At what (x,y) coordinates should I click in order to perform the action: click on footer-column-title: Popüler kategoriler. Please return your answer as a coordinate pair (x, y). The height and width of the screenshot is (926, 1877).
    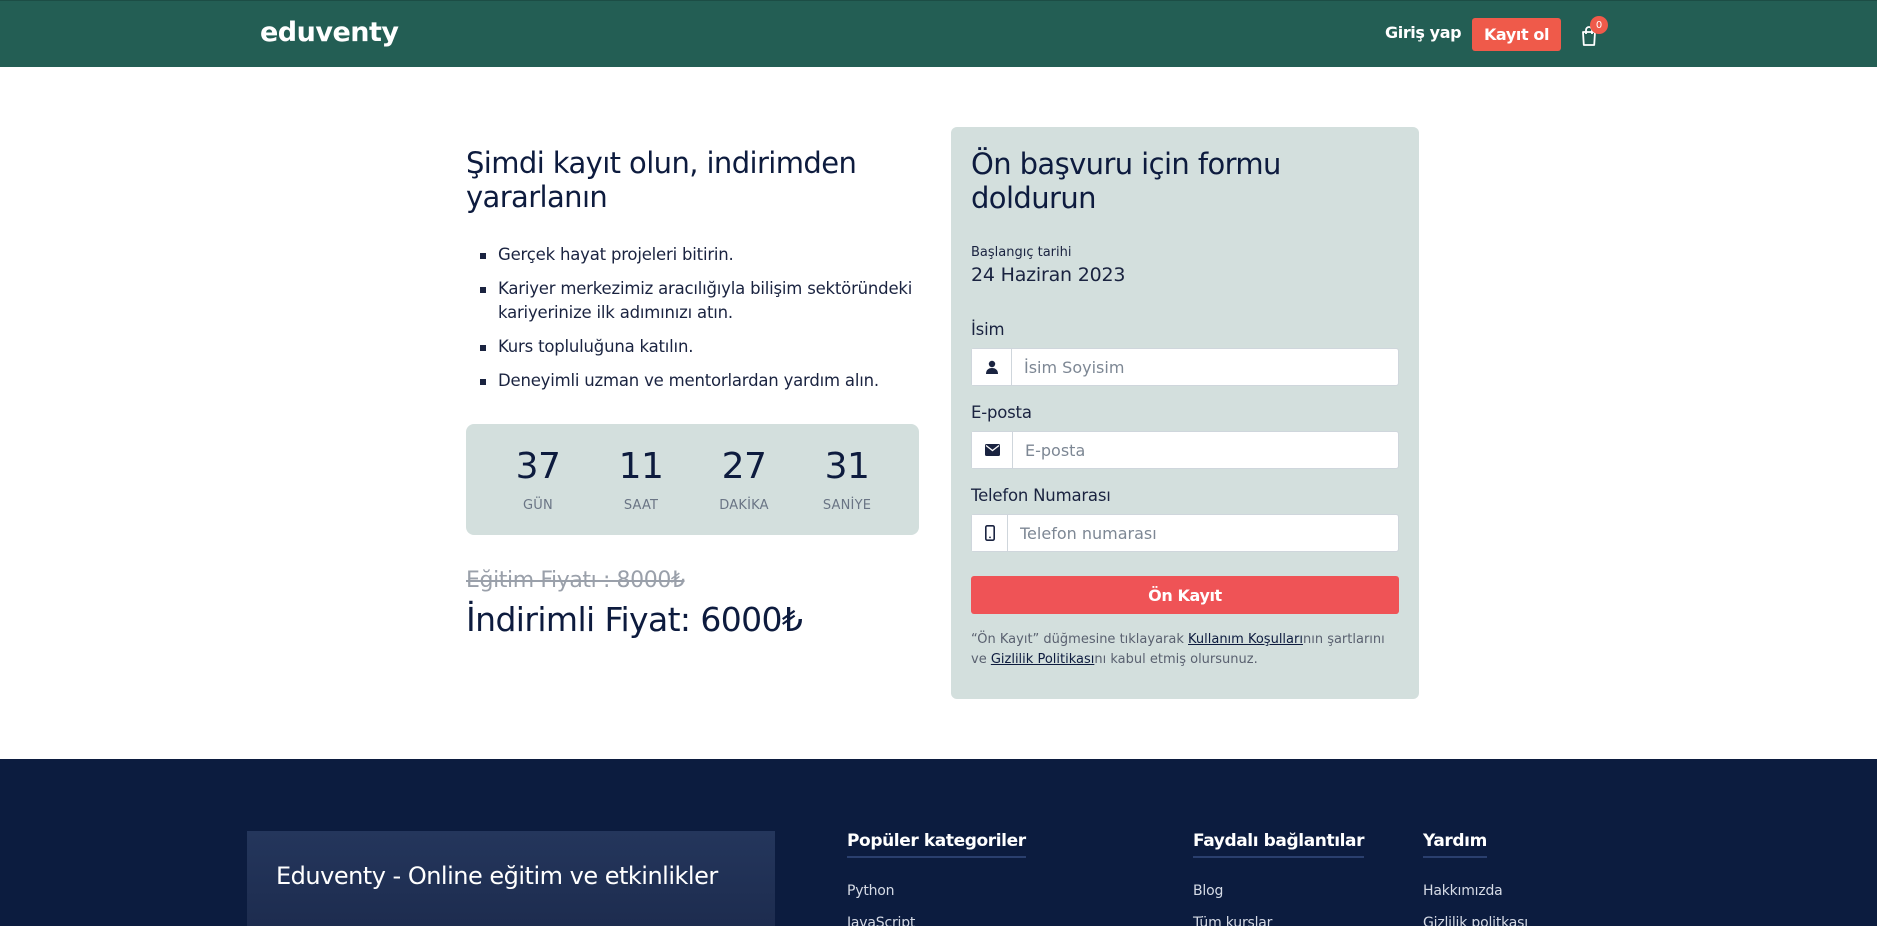
    Looking at the image, I should click on (936, 844).